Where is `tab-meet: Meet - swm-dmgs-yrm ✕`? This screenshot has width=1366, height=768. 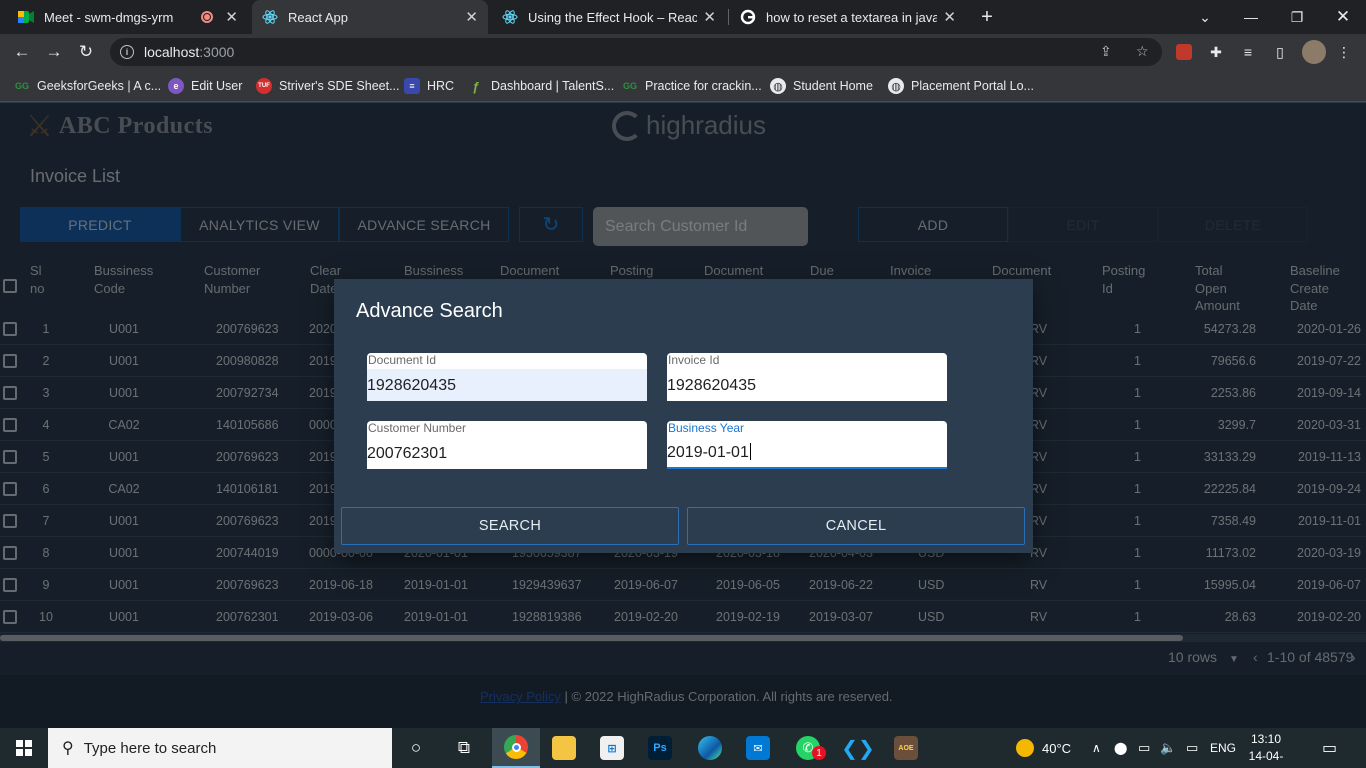 tab-meet: Meet - swm-dmgs-yrm ✕ is located at coordinates (128, 17).